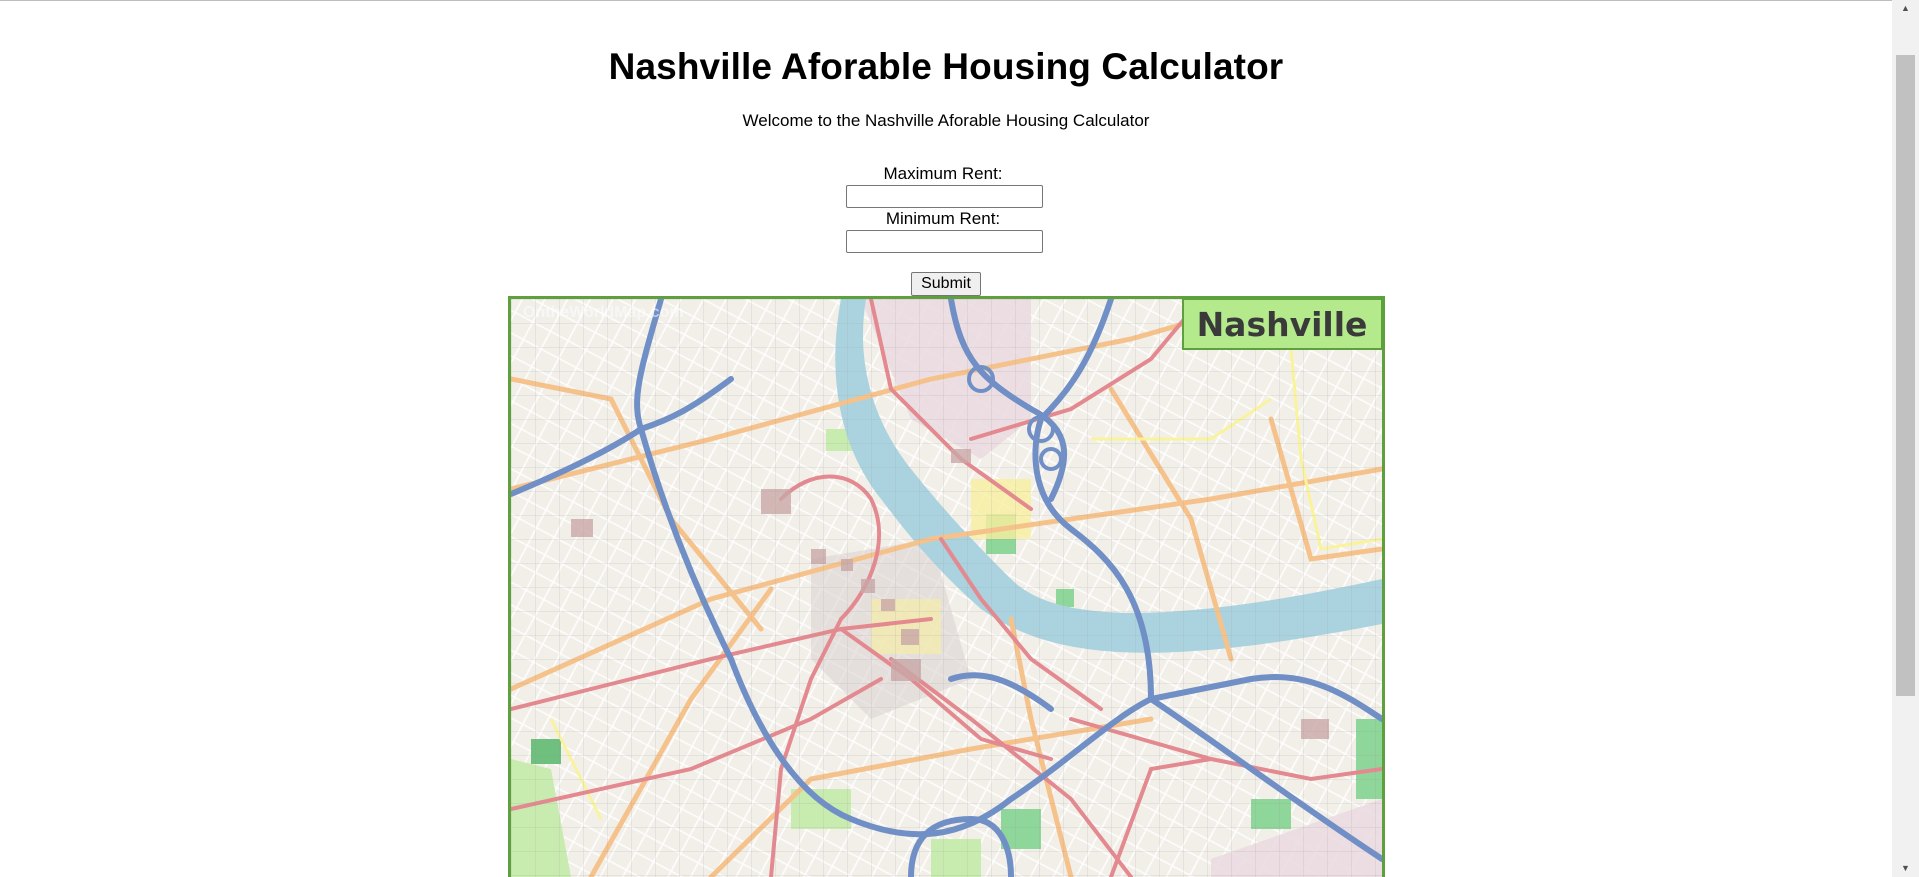 The width and height of the screenshot is (1919, 877). I want to click on min-rent-label: Minimum Rent:, so click(943, 218).